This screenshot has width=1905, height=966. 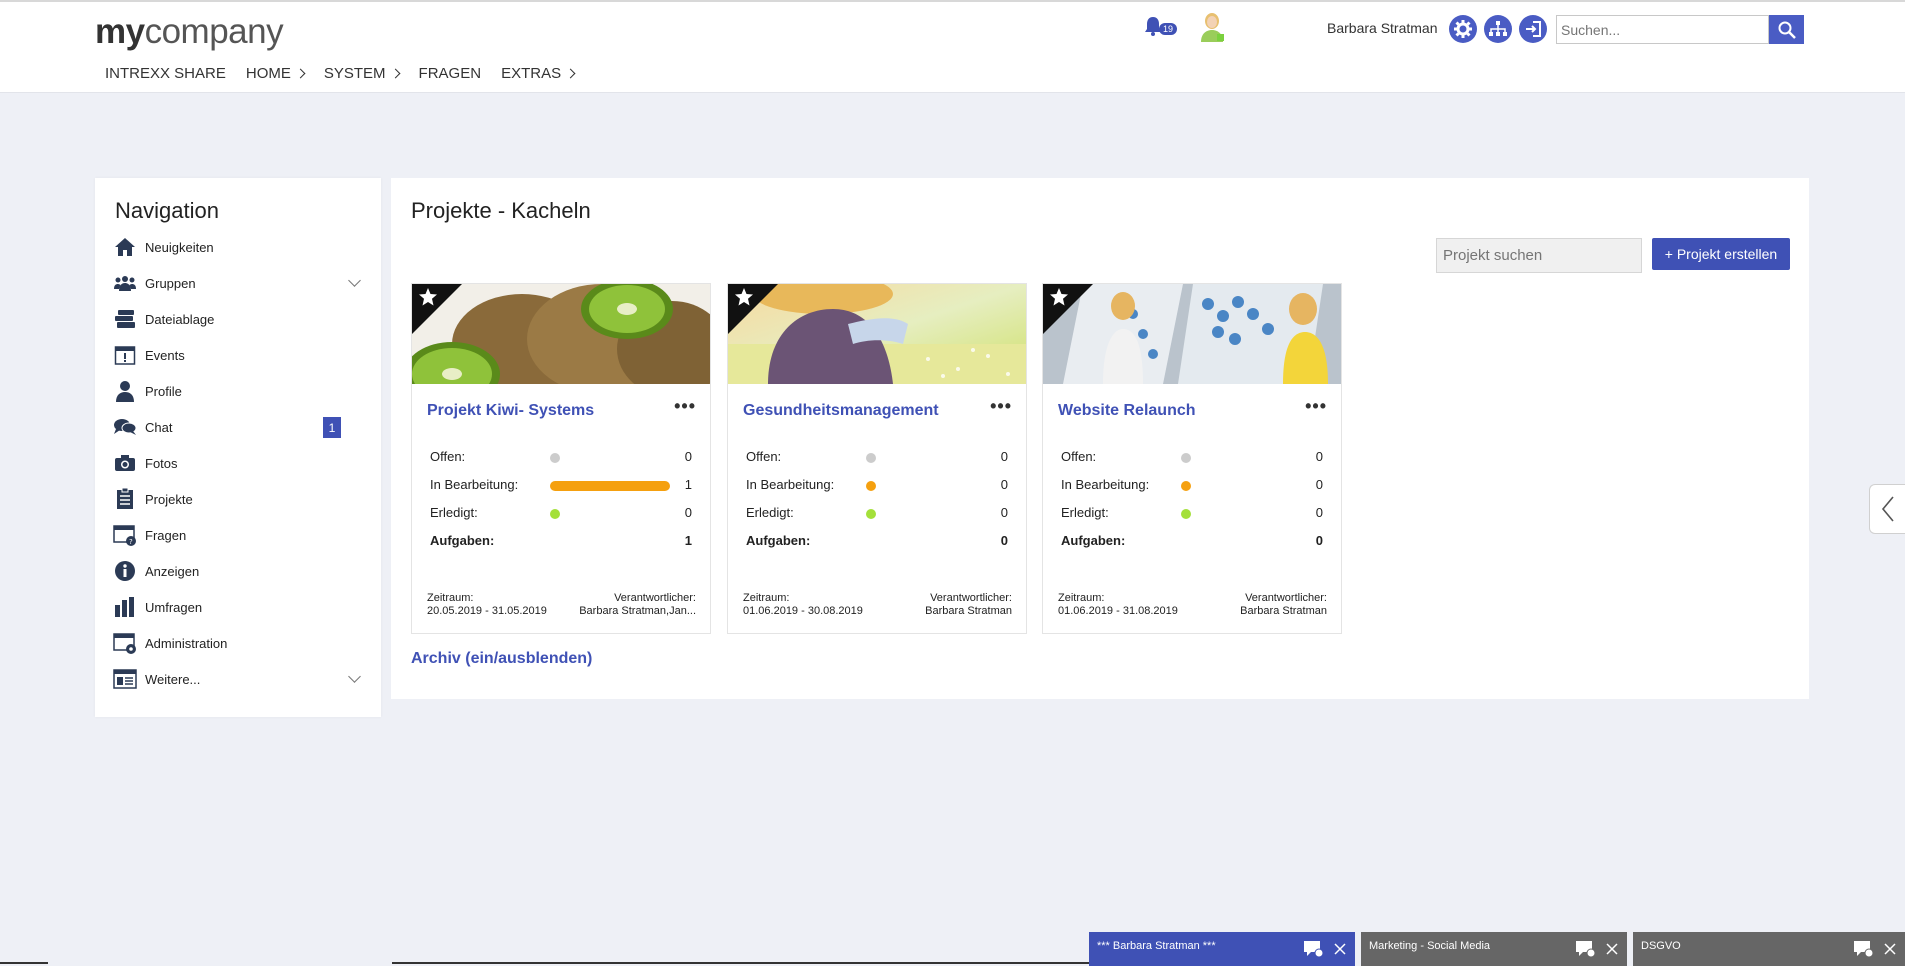 I want to click on chat-window-tab: Marketing - Social Media, so click(x=1494, y=949).